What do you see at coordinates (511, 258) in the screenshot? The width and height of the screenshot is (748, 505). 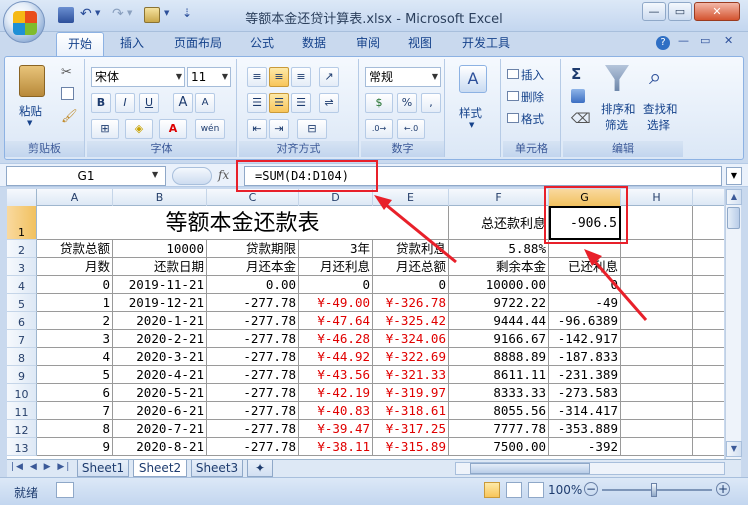 I see `annotation-arrows` at bounding box center [511, 258].